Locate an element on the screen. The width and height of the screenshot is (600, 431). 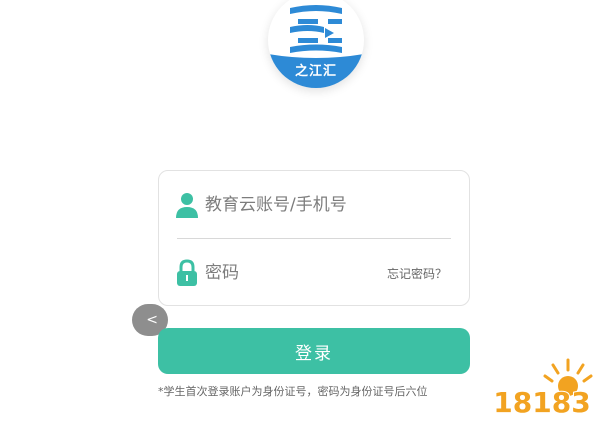
lock-icon is located at coordinates (187, 272).